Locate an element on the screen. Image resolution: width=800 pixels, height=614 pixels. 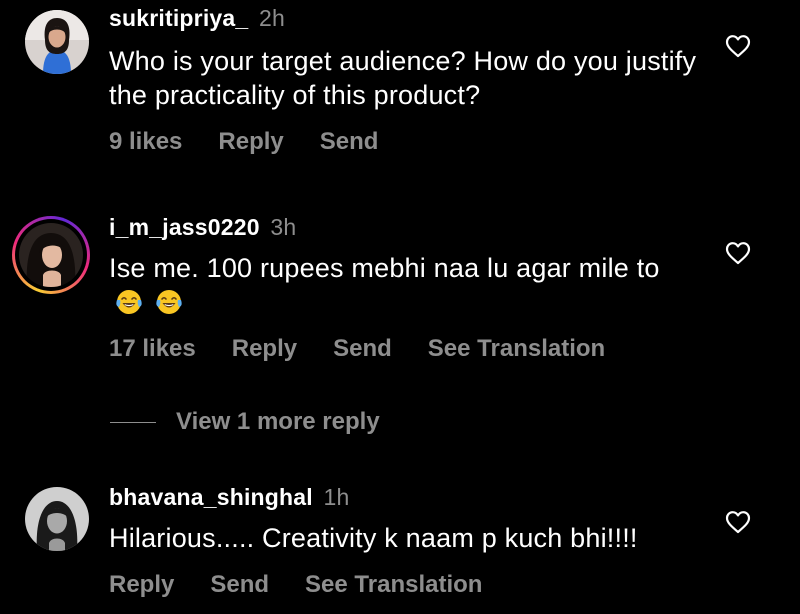
timestamp: 2h is located at coordinates (271, 18).